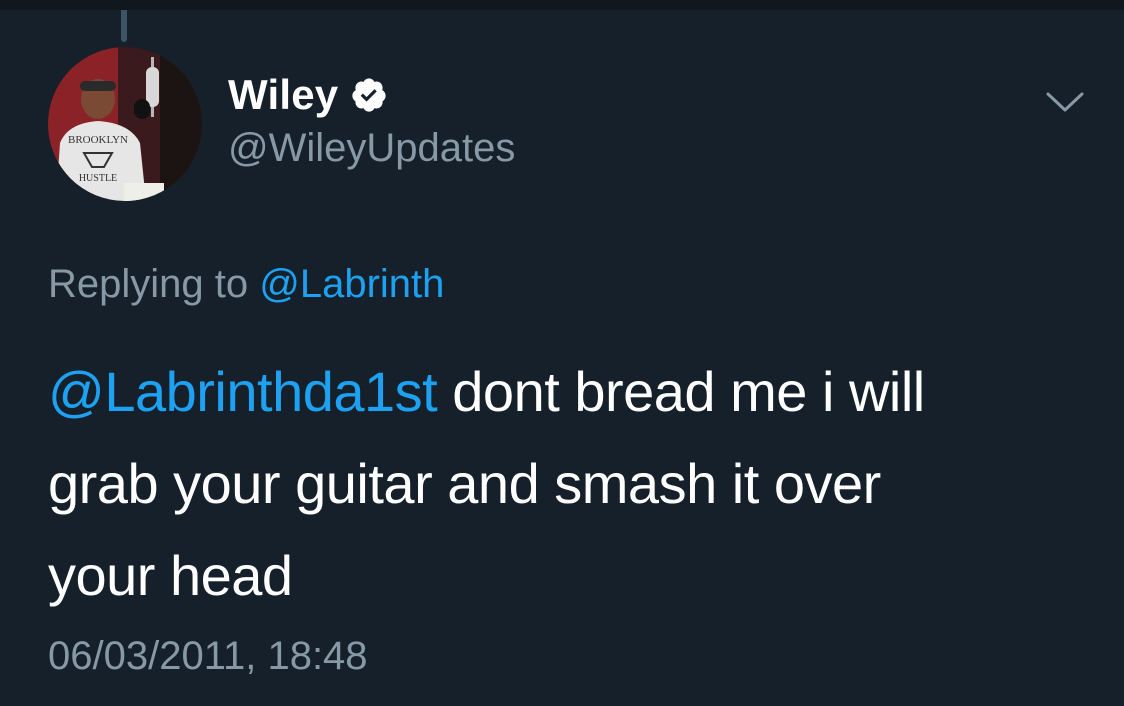 Image resolution: width=1124 pixels, height=706 pixels. What do you see at coordinates (170, 575) in the screenshot?
I see `tweet-line-3: your head` at bounding box center [170, 575].